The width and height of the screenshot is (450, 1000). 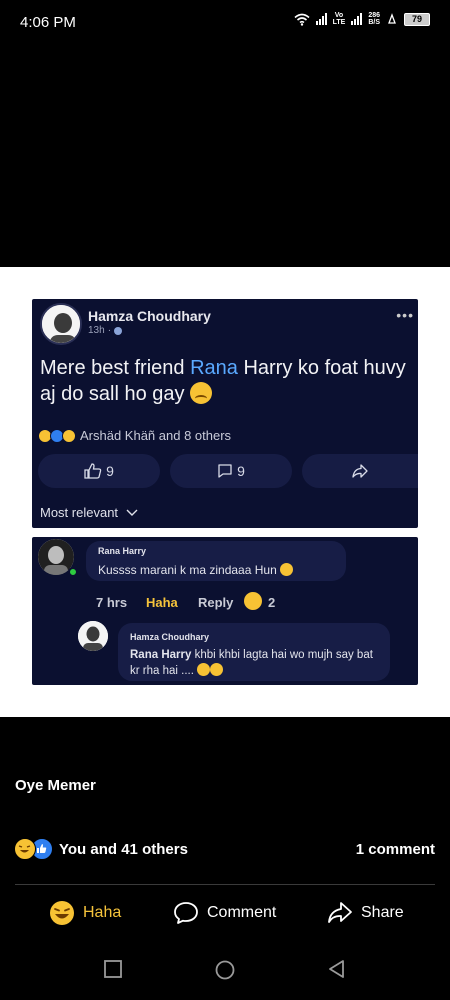 I want to click on comment-time: 7 hrs, so click(x=112, y=602).